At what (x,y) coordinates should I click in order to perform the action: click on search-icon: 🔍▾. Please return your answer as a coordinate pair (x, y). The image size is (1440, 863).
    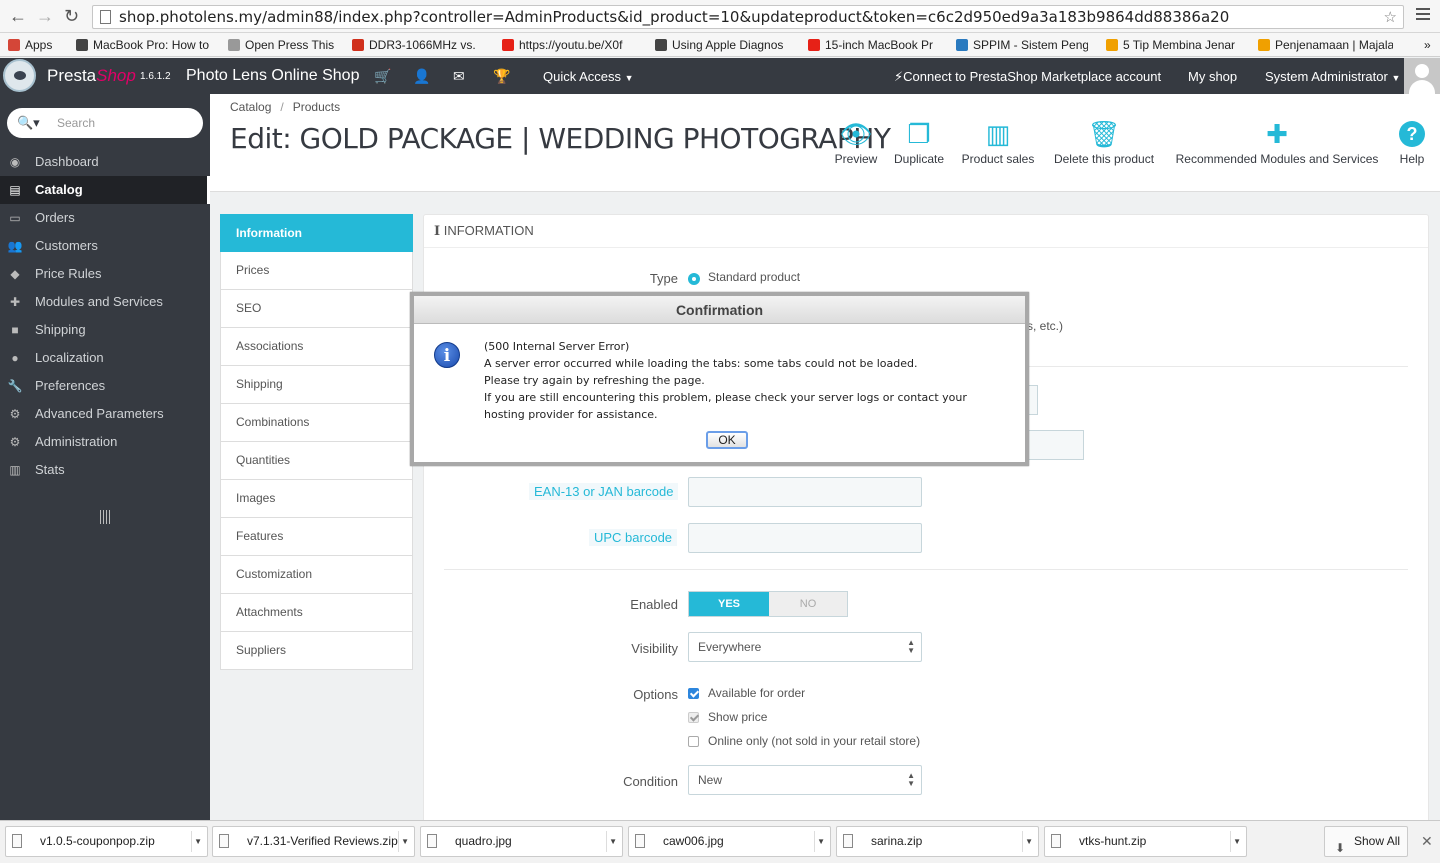
    Looking at the image, I should click on (28, 123).